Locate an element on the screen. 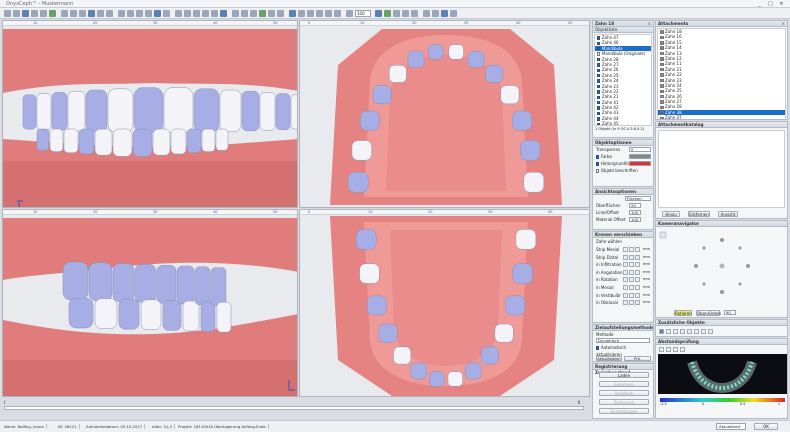 The height and width of the screenshot is (432, 790). attachment-list-item: Zahn 37 is located at coordinates (721, 117).